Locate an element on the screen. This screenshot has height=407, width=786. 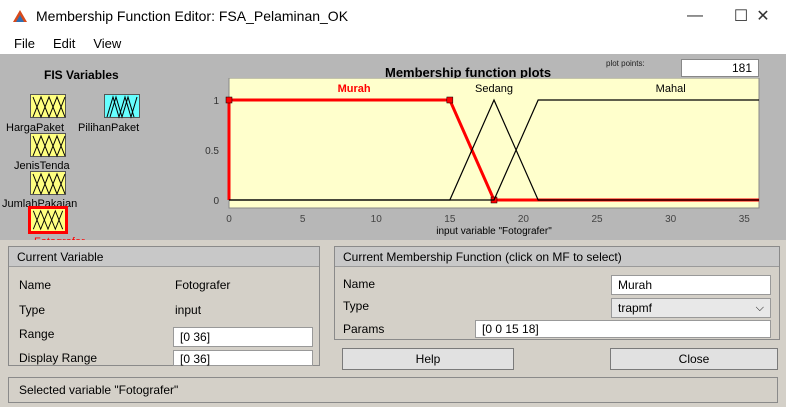
mf-params-label: Params is located at coordinates (364, 329).